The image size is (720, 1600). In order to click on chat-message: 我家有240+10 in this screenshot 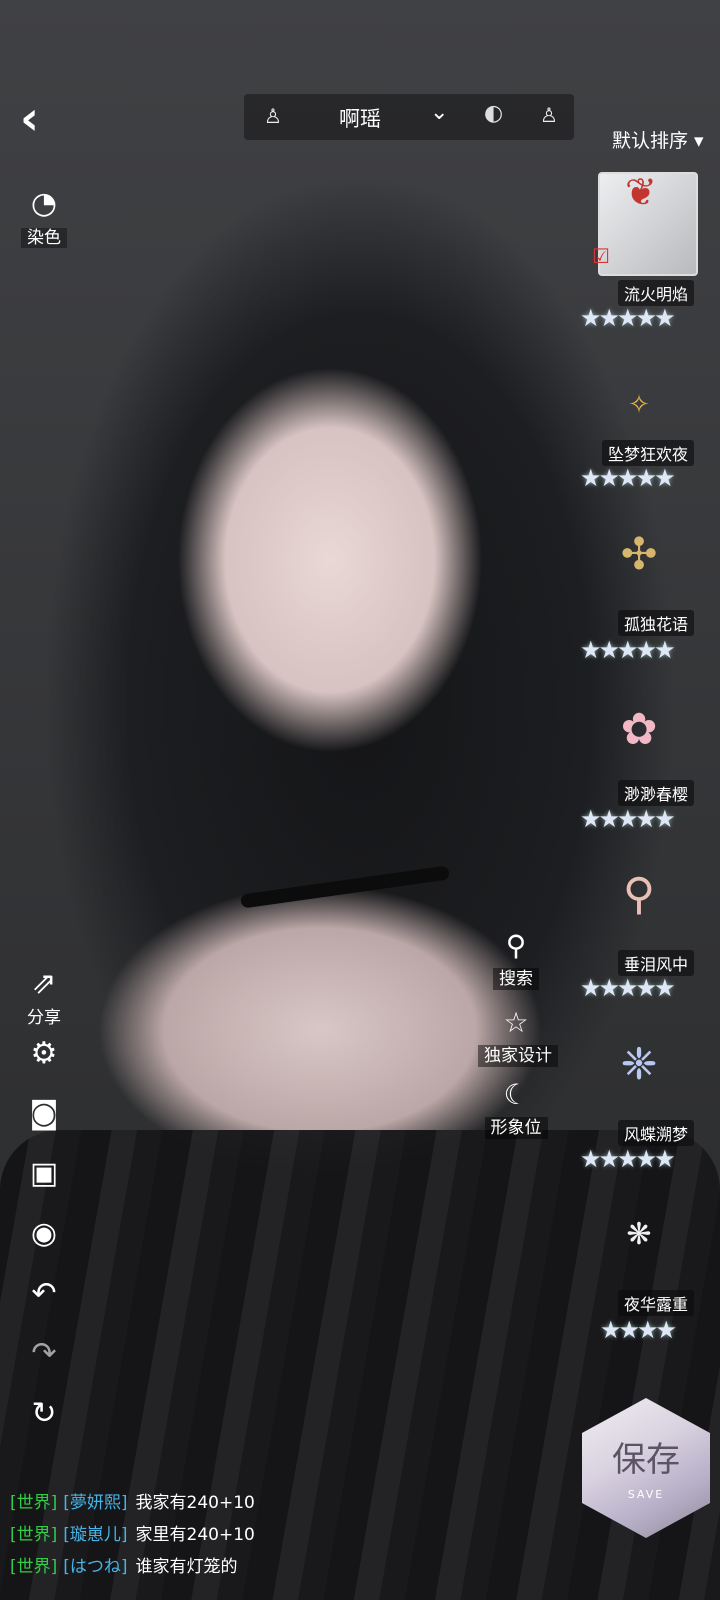, I will do `click(195, 1503)`.